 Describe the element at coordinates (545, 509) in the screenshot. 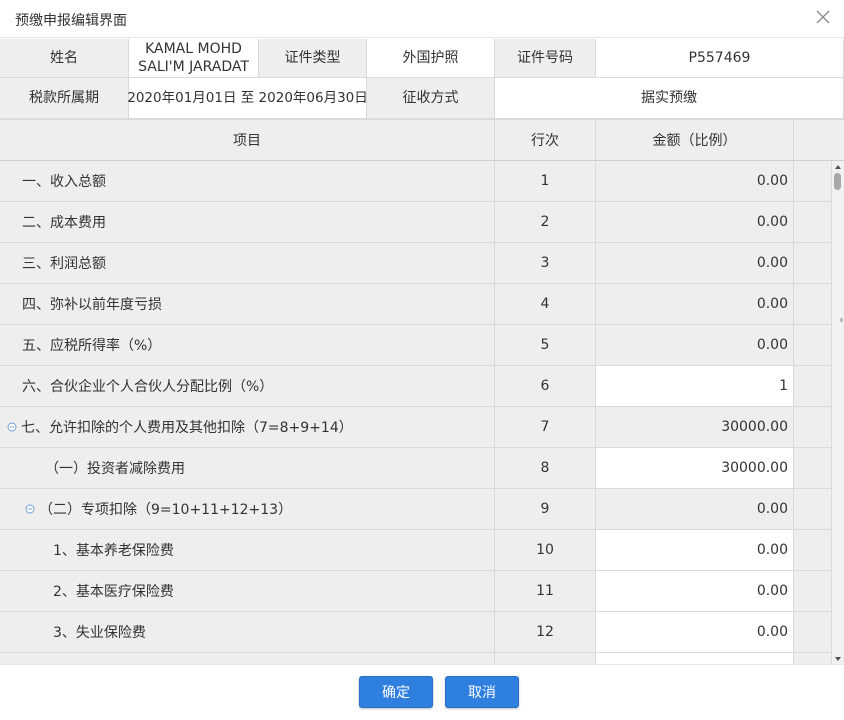

I see `row-line-number: 9` at that location.